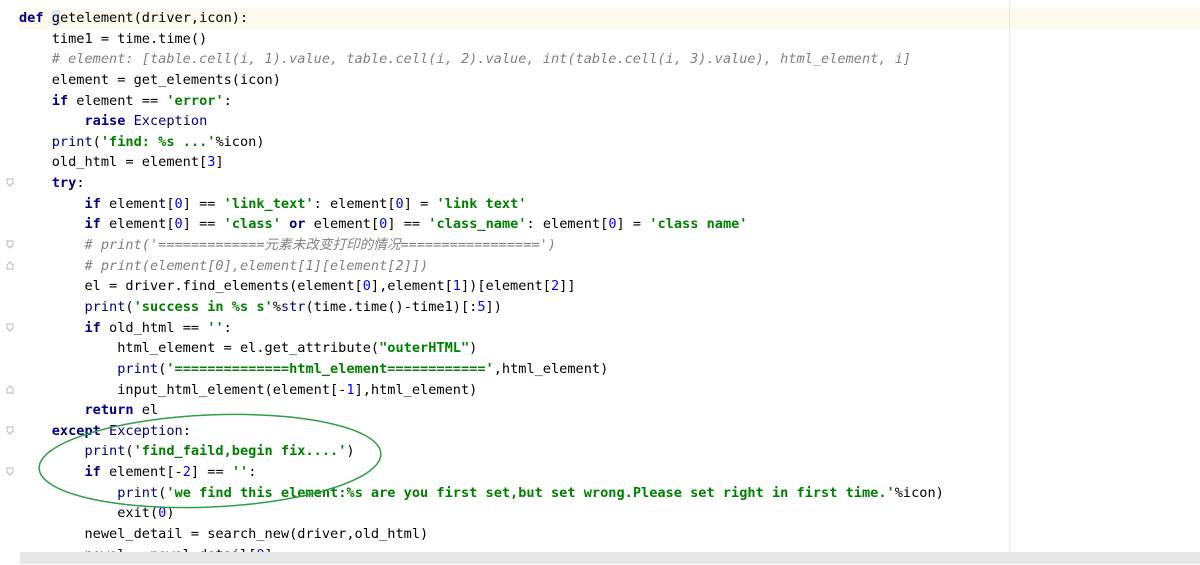  What do you see at coordinates (154, 327) in the screenshot?
I see `code-token: old_html ==` at bounding box center [154, 327].